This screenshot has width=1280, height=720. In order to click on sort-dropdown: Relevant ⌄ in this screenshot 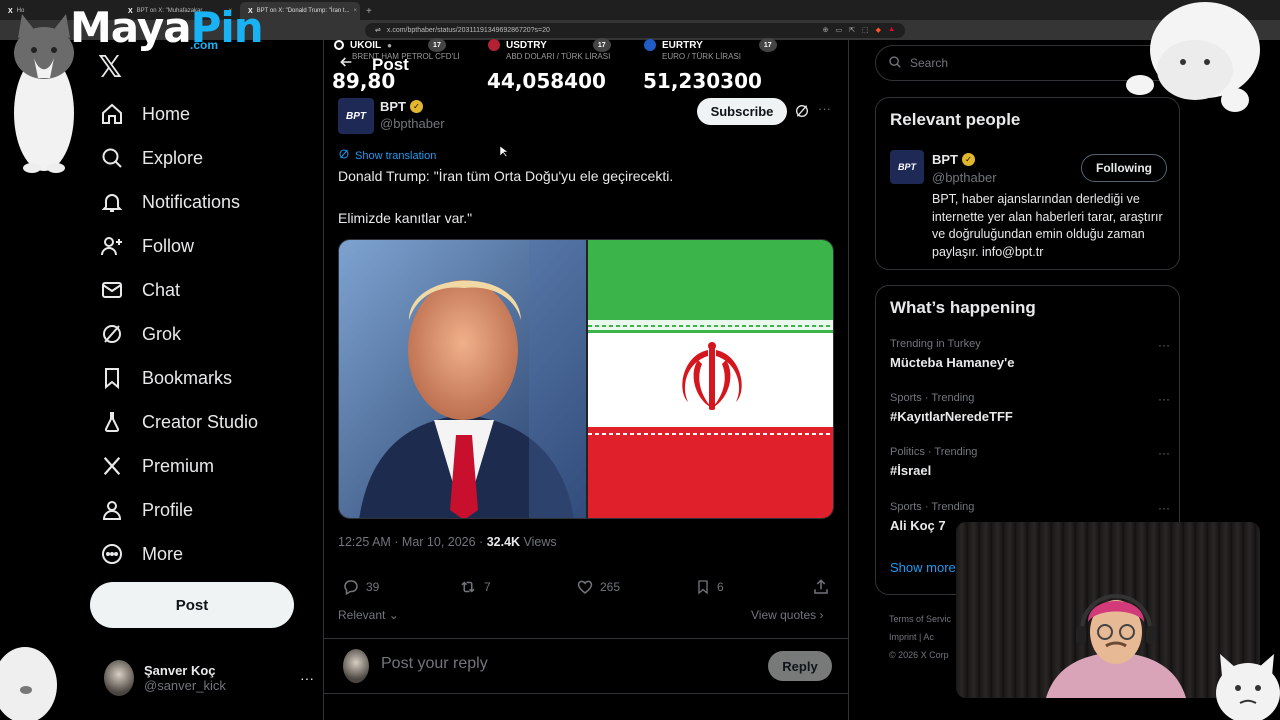, I will do `click(368, 615)`.